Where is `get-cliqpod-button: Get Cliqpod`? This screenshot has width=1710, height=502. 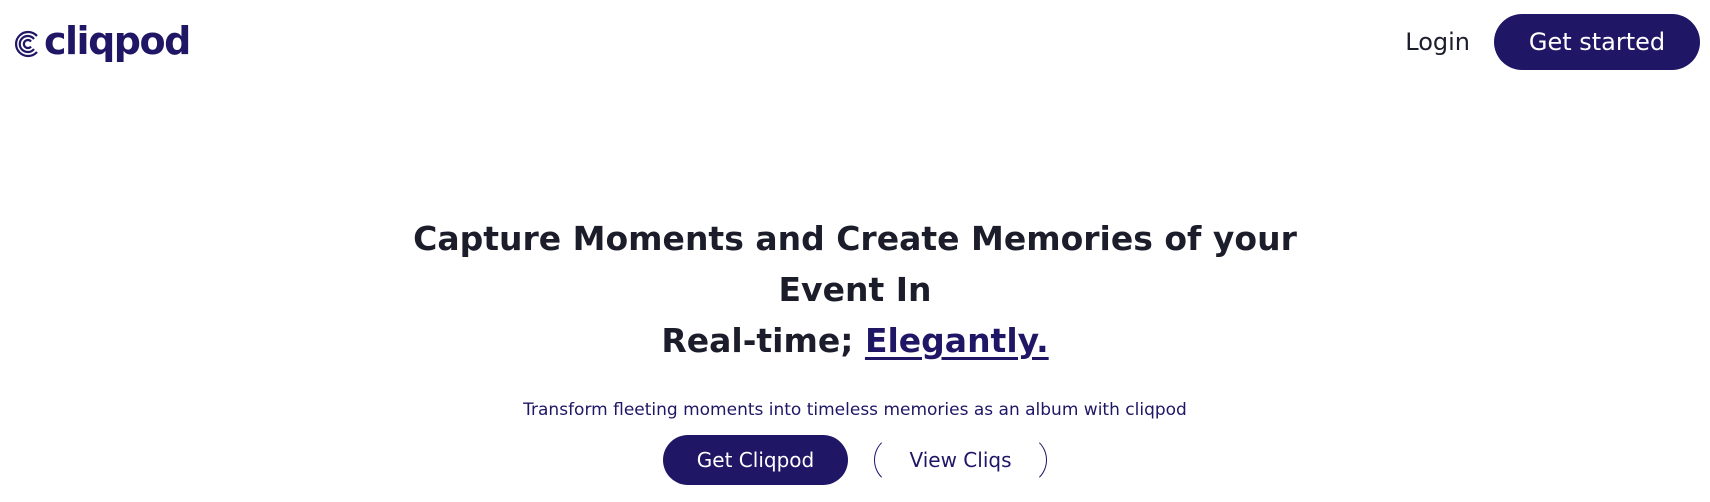 get-cliqpod-button: Get Cliqpod is located at coordinates (755, 460).